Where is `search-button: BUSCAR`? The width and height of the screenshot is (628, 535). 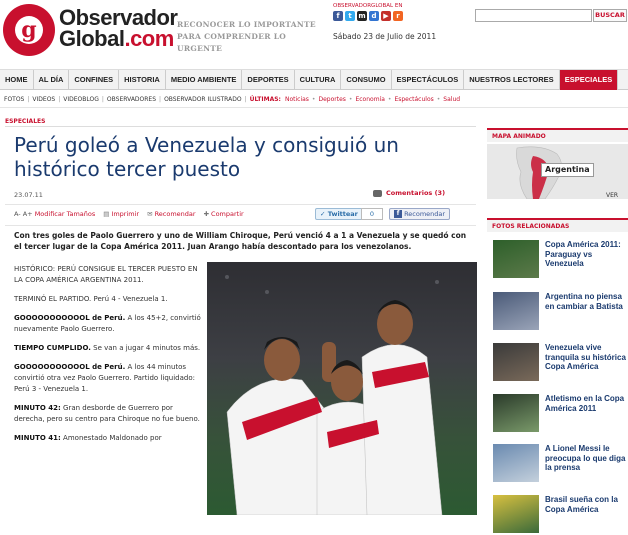
search-button: BUSCAR is located at coordinates (610, 15).